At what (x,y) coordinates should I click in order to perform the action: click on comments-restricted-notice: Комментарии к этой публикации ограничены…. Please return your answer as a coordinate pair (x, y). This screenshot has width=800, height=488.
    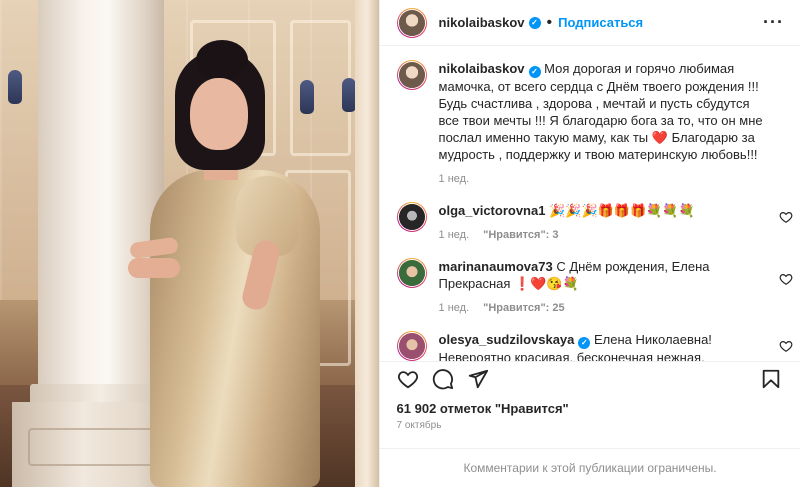
    Looking at the image, I should click on (589, 468).